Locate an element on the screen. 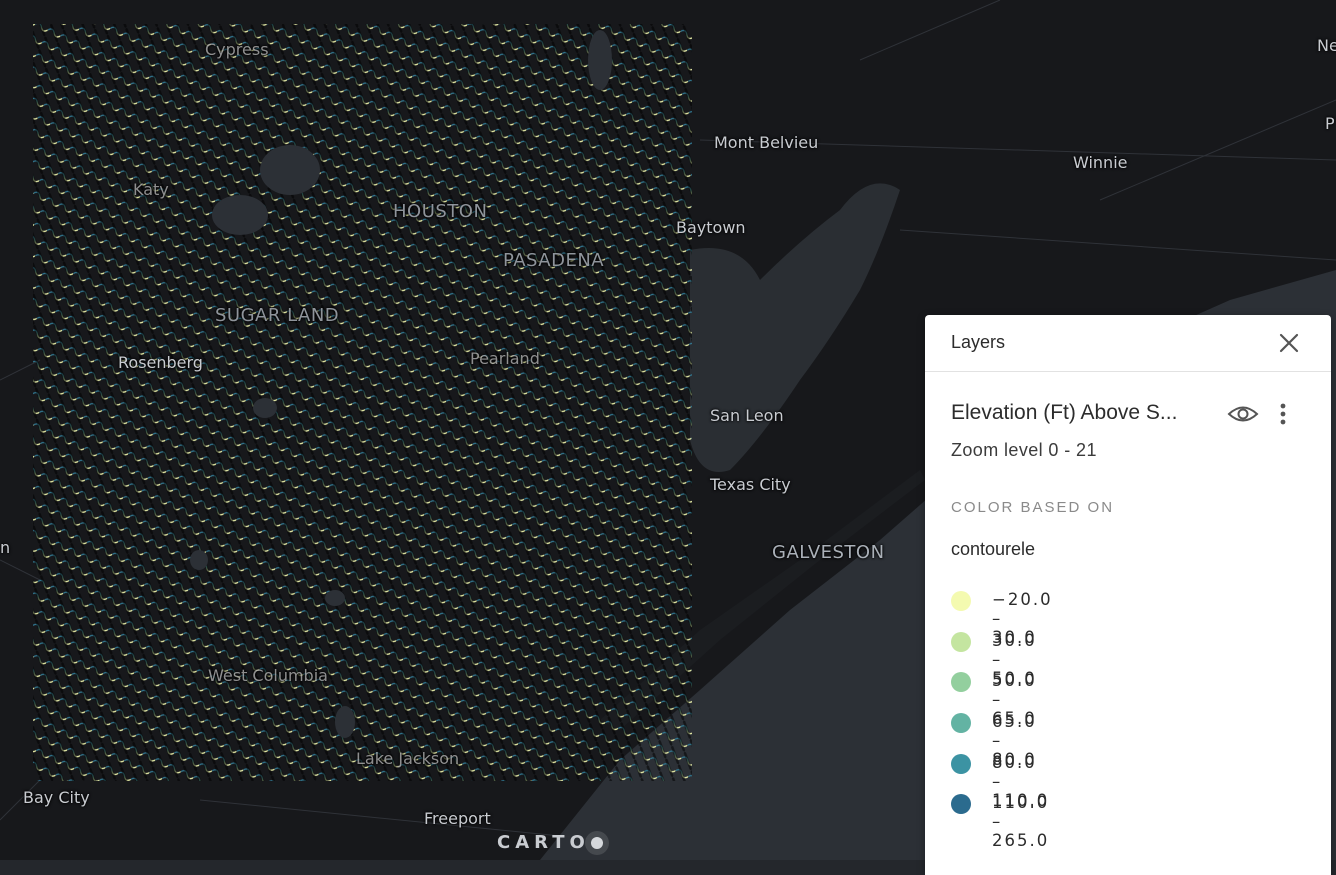  panel-header: Layers is located at coordinates (1128, 343).